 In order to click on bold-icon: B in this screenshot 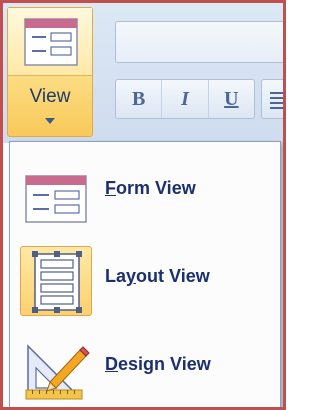, I will do `click(138, 98)`.